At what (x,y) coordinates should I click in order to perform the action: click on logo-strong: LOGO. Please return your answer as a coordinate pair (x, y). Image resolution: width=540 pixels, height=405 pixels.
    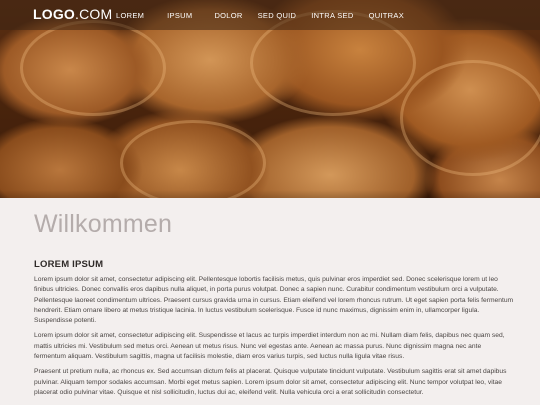
    Looking at the image, I should click on (54, 14).